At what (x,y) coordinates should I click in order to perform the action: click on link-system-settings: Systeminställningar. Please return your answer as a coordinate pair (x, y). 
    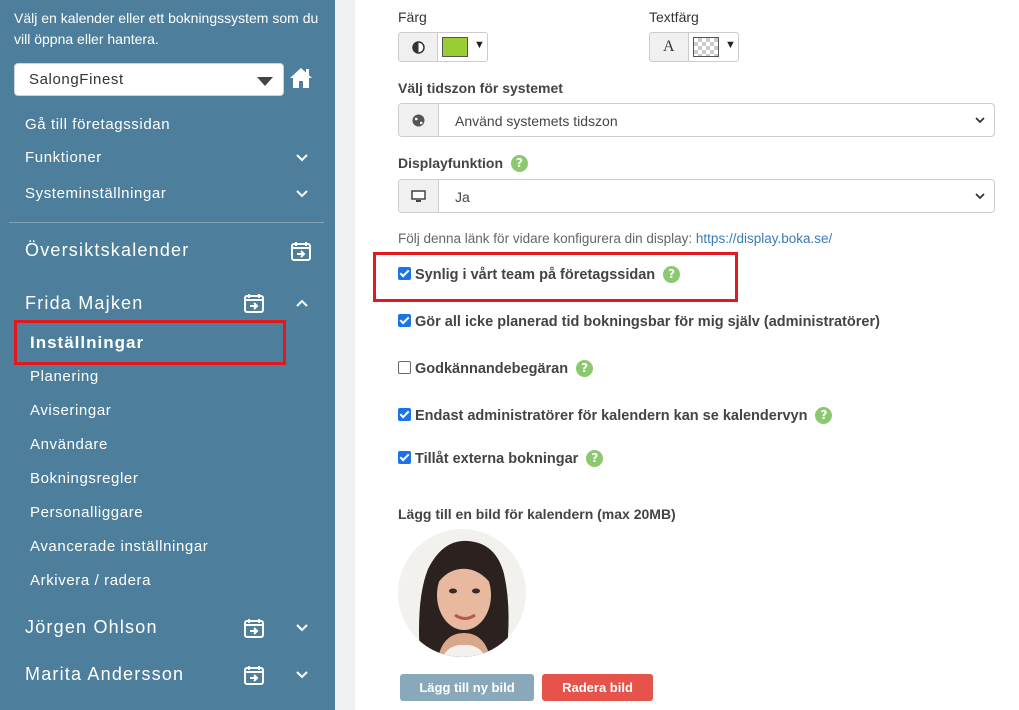
    Looking at the image, I should click on (95, 193).